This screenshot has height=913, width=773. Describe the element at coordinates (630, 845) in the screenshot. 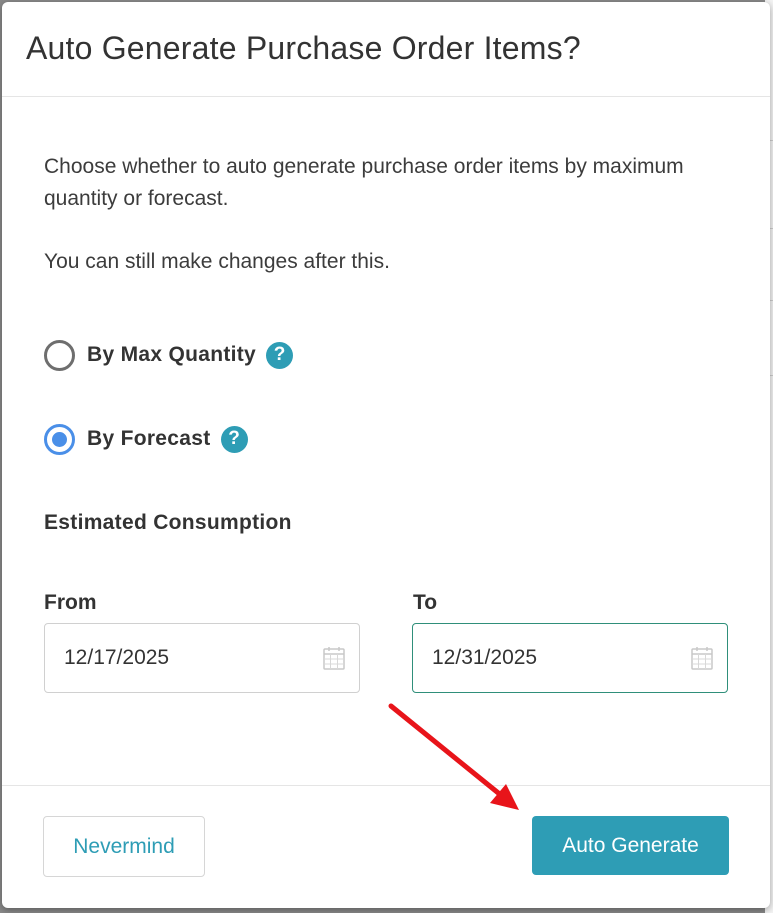

I see `auto-generate-button: Auto Generate` at that location.